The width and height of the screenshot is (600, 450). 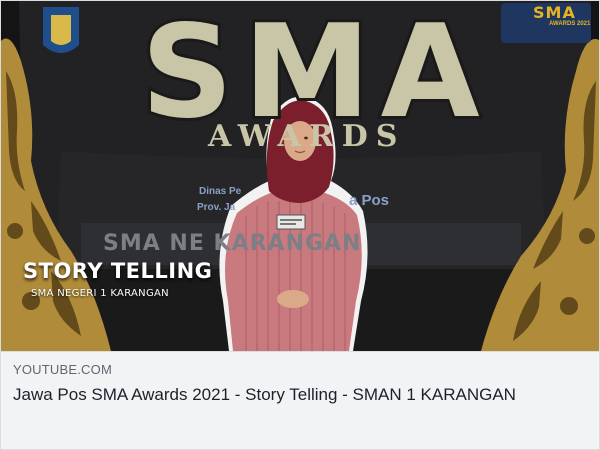 What do you see at coordinates (369, 200) in the screenshot?
I see `banner-pos-text: a Pos` at bounding box center [369, 200].